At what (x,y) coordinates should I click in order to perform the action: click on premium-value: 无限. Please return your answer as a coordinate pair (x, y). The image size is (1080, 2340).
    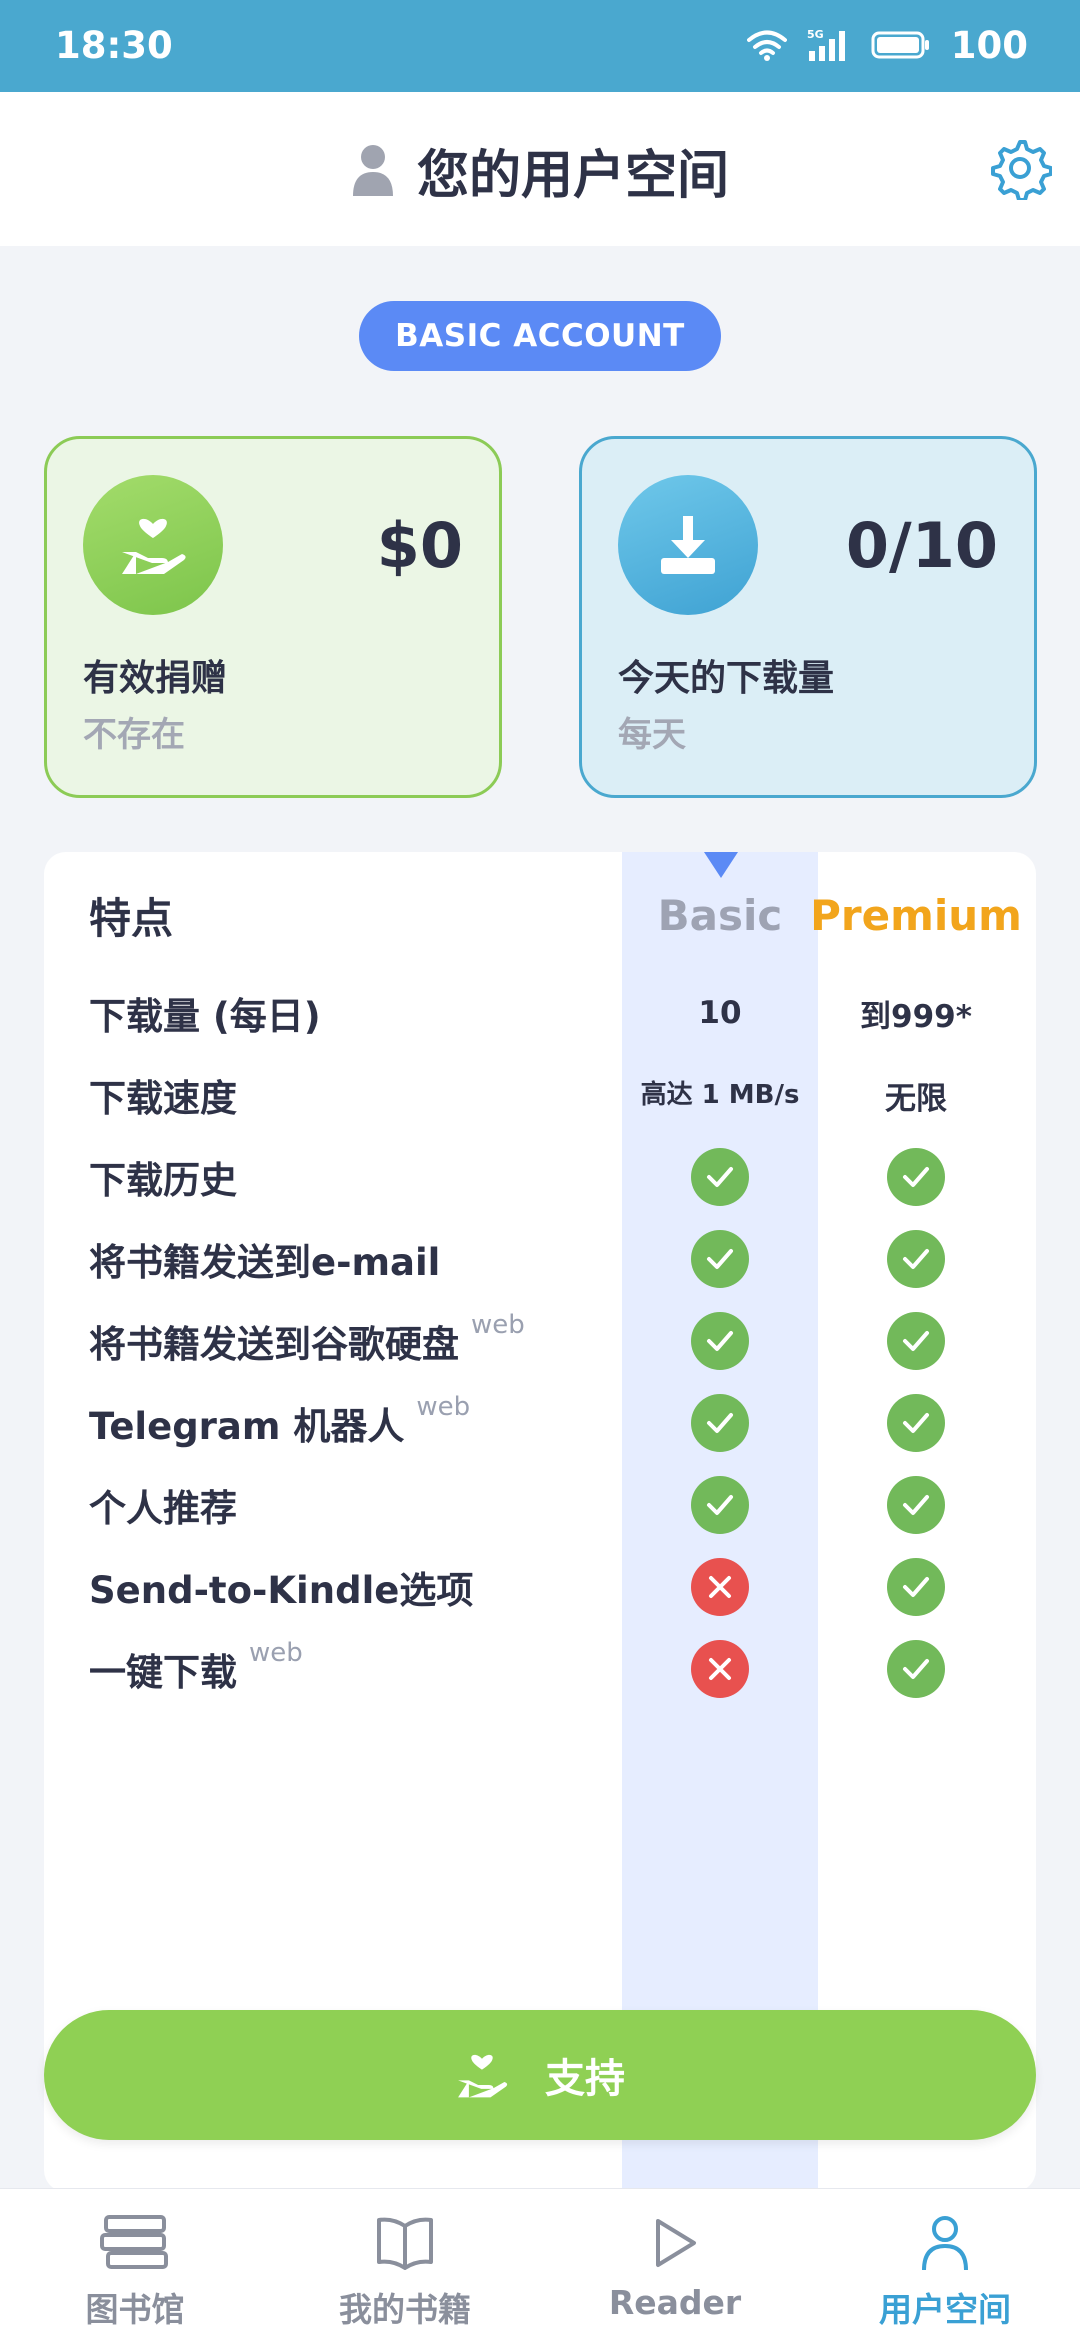
    Looking at the image, I should click on (916, 1098).